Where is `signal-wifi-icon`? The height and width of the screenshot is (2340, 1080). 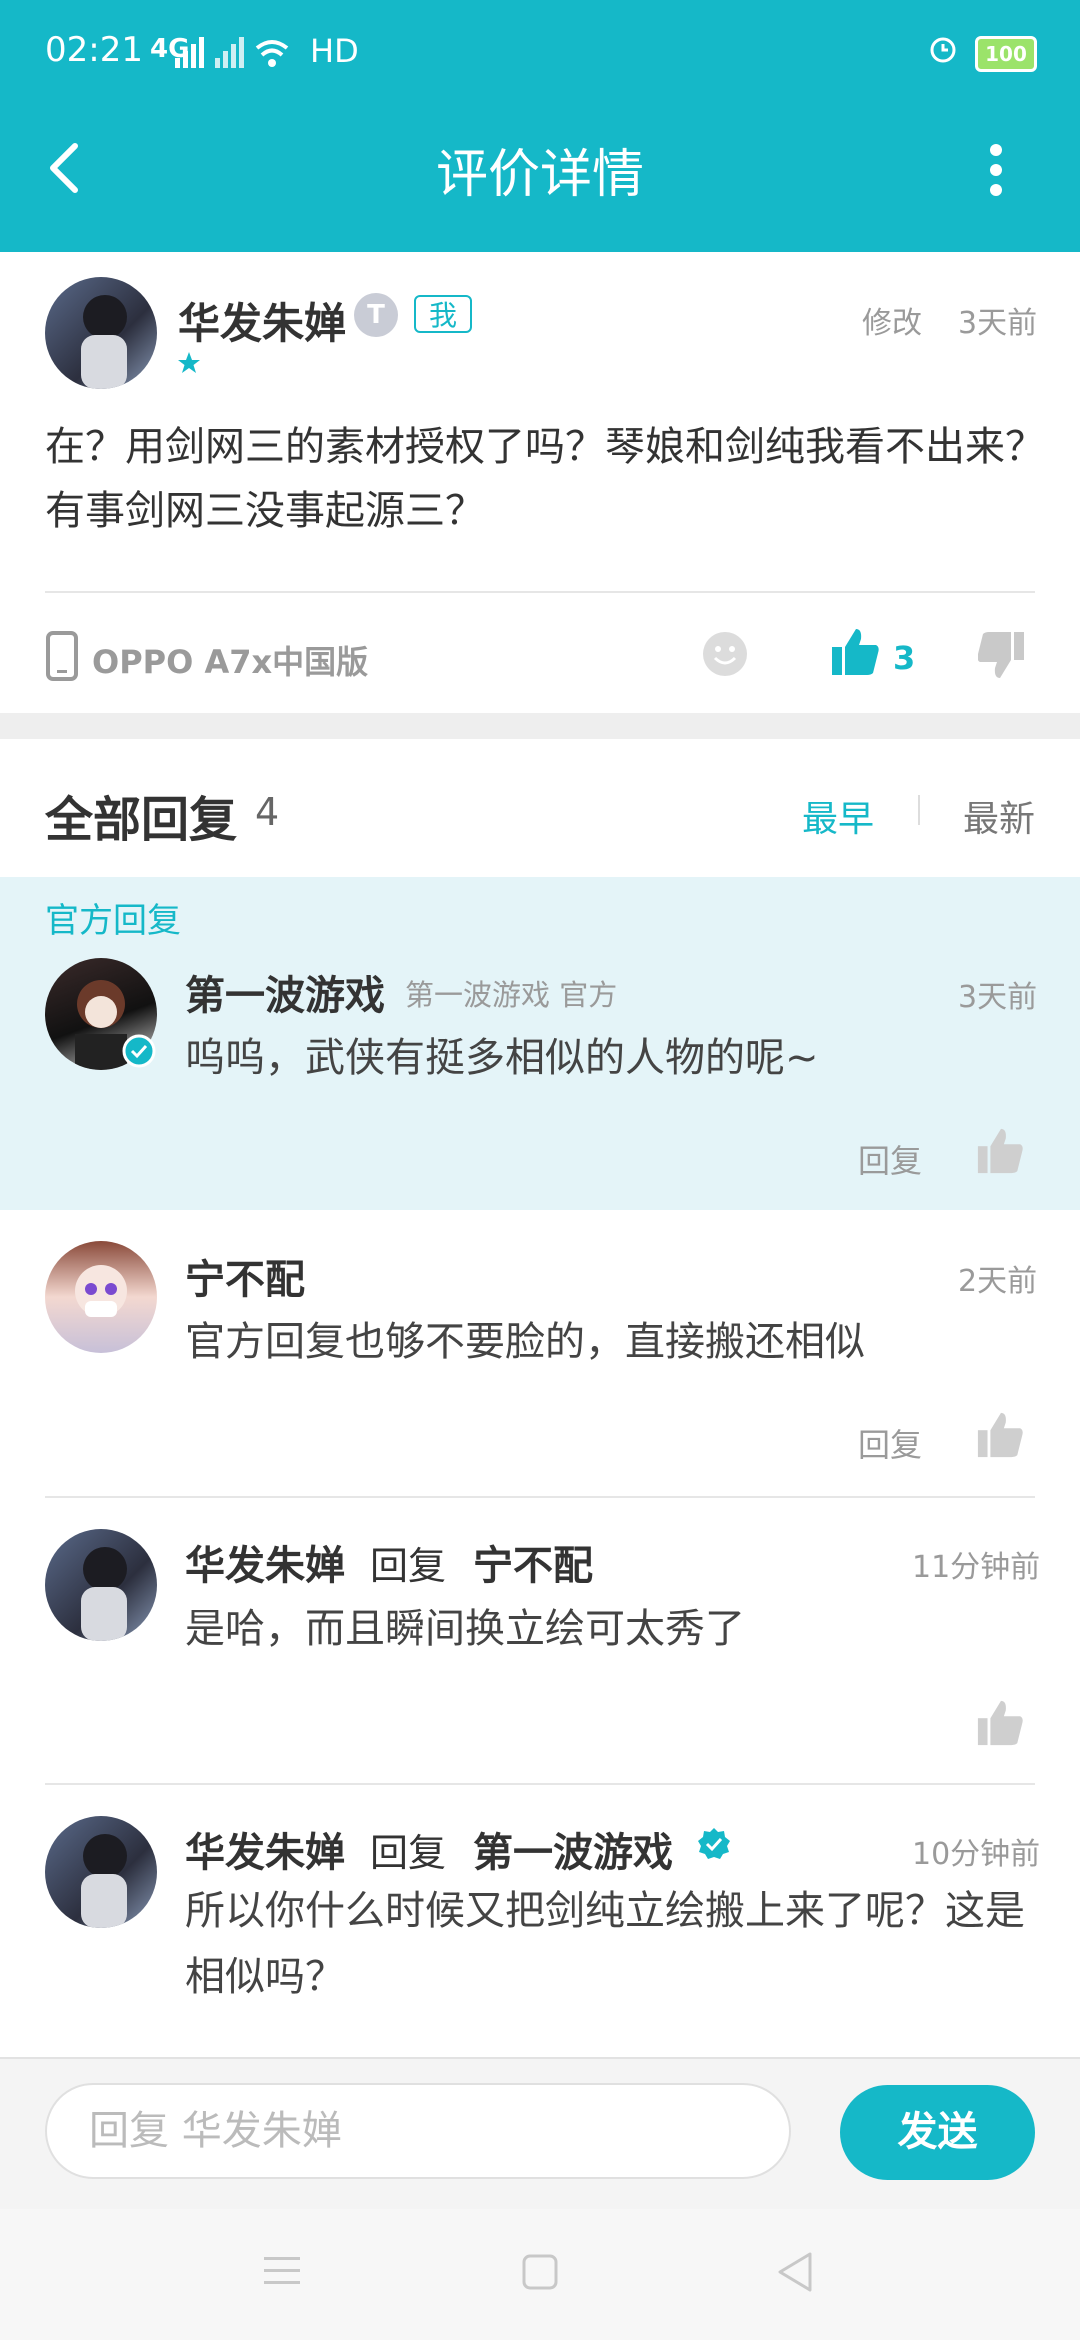
signal-wifi-icon is located at coordinates (232, 52).